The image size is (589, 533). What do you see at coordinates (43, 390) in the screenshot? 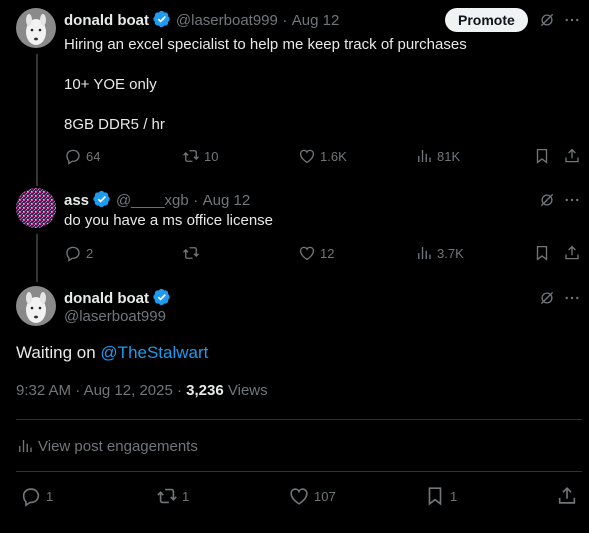
I see `post-time: 9:32 AM` at bounding box center [43, 390].